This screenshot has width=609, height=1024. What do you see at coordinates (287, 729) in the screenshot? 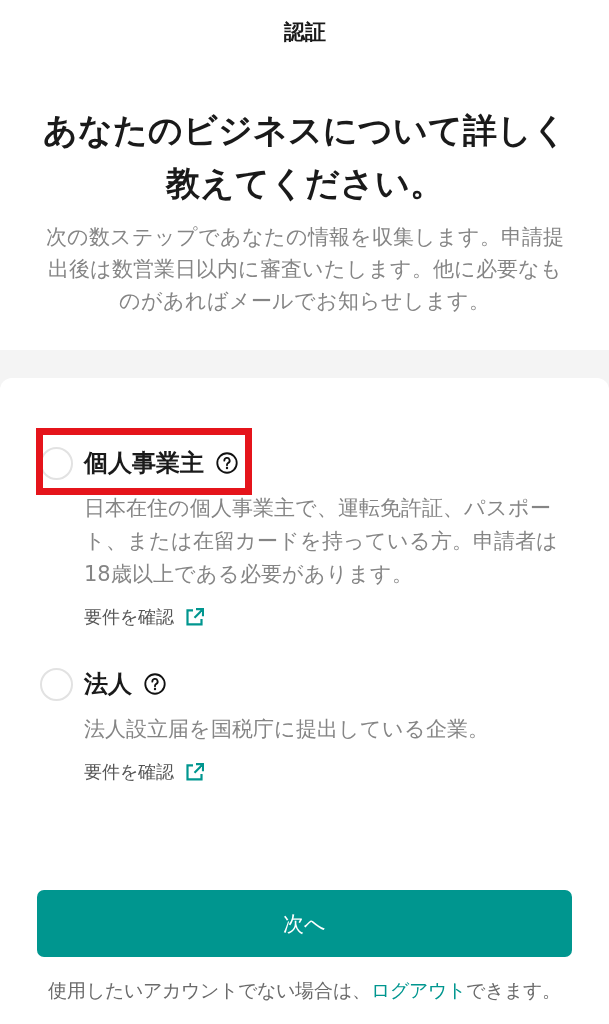
I see `option-description: 法人設立届を国税庁に提出している企業。` at bounding box center [287, 729].